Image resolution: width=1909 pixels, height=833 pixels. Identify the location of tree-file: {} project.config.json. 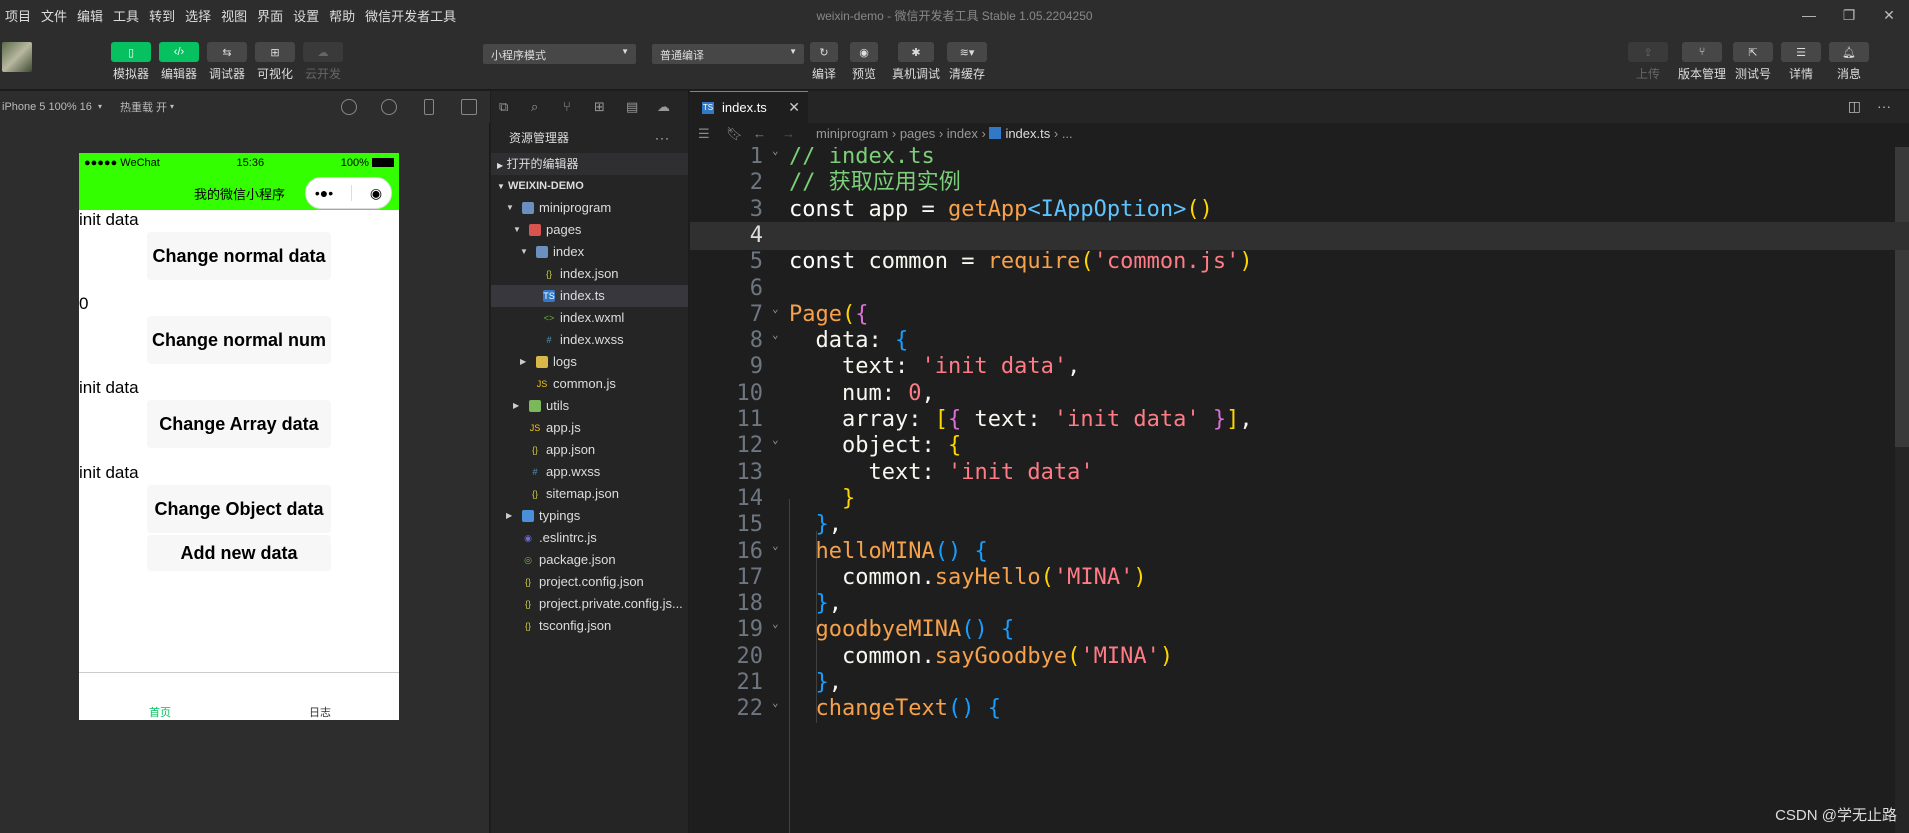
(589, 582).